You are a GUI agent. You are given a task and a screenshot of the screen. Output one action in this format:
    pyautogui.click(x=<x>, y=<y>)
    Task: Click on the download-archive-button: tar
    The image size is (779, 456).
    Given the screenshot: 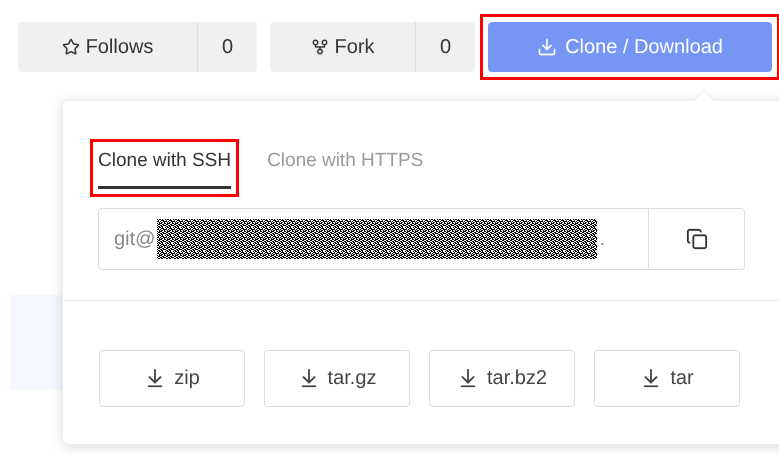 What is the action you would take?
    pyautogui.click(x=667, y=378)
    